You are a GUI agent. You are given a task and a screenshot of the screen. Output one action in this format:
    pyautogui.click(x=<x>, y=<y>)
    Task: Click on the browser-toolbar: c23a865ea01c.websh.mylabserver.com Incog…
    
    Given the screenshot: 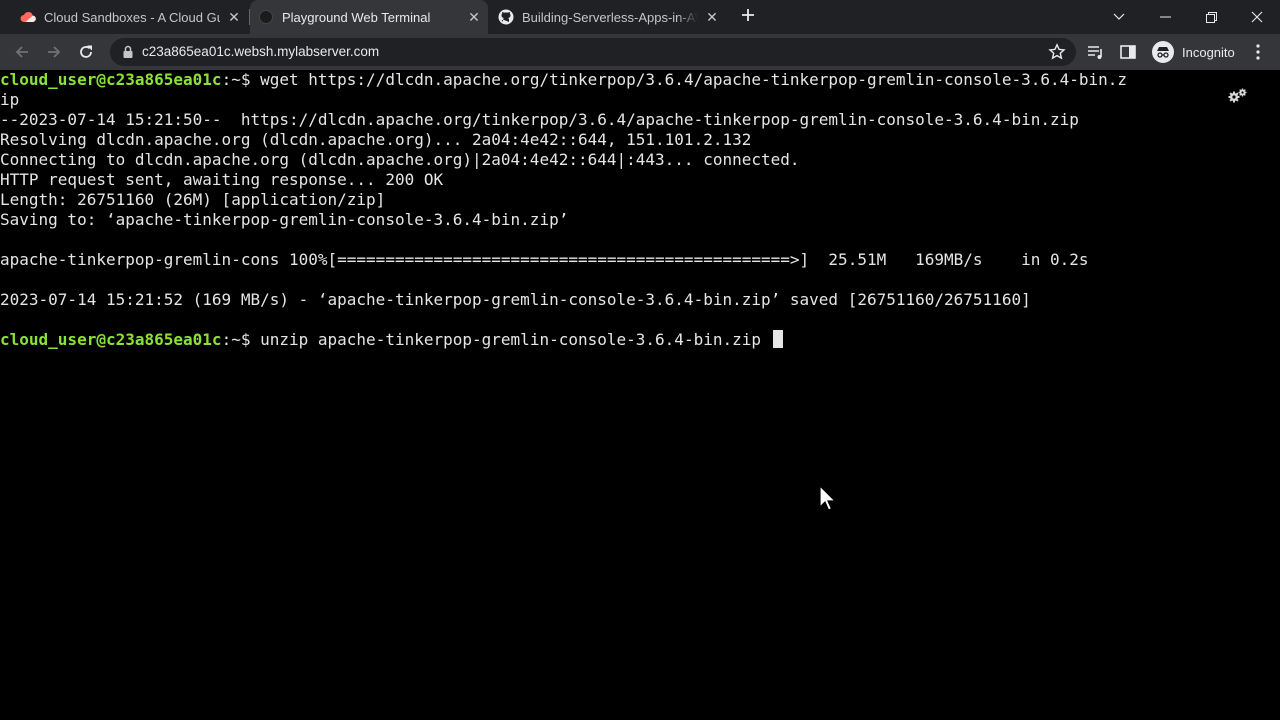 What is the action you would take?
    pyautogui.click(x=640, y=52)
    